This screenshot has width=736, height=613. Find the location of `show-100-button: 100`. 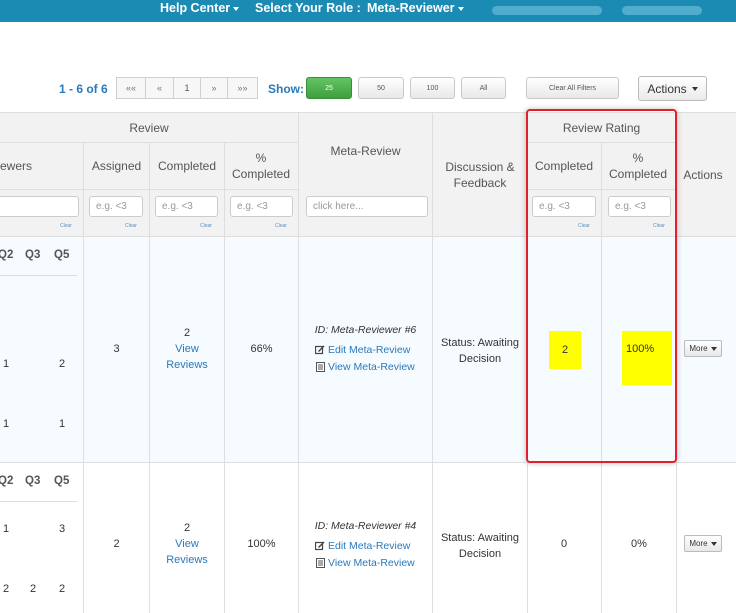

show-100-button: 100 is located at coordinates (432, 88).